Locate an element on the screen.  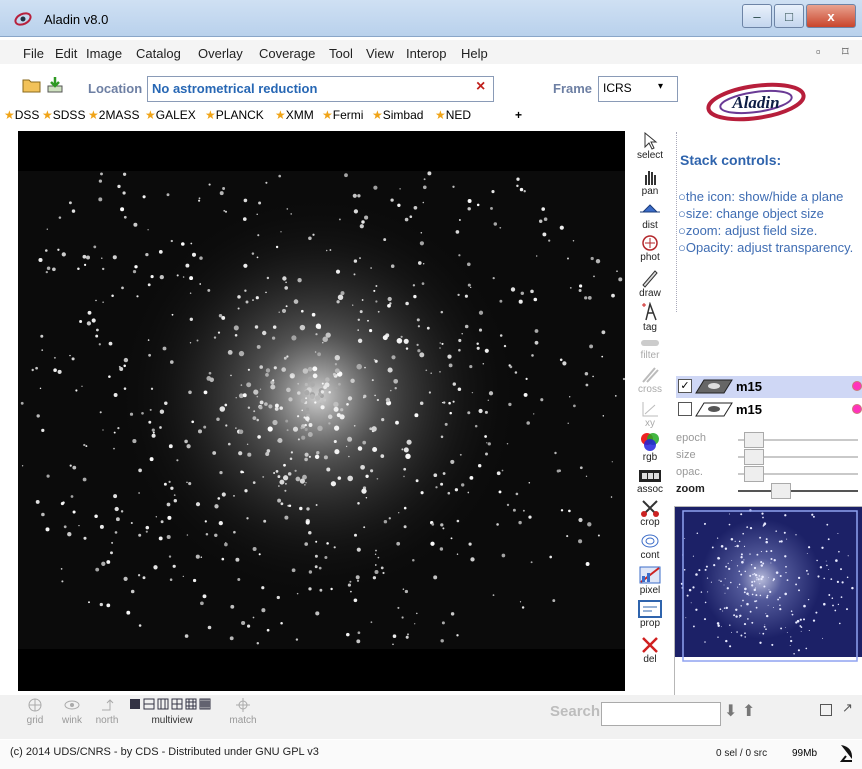
cross-tool: cross is located at coordinates (650, 380).